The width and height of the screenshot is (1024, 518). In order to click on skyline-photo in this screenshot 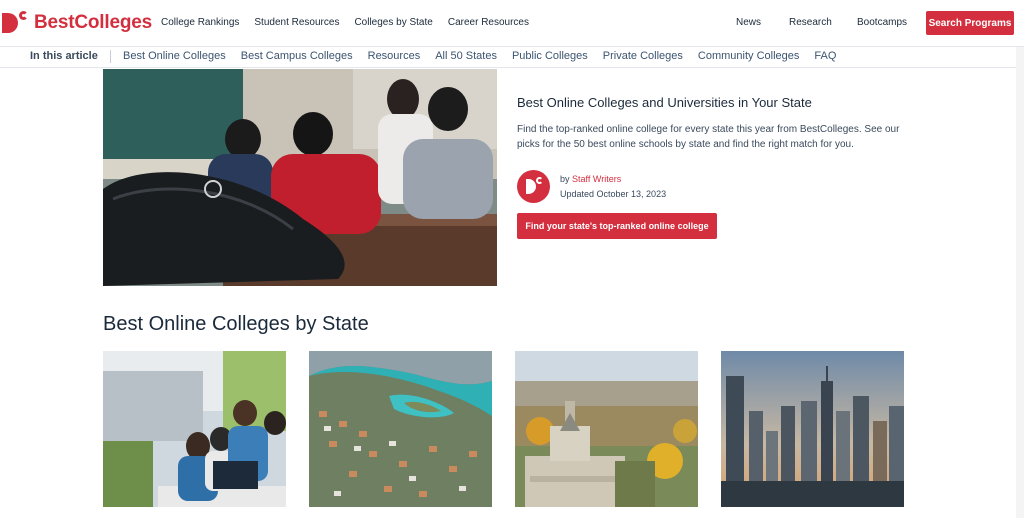, I will do `click(812, 429)`.